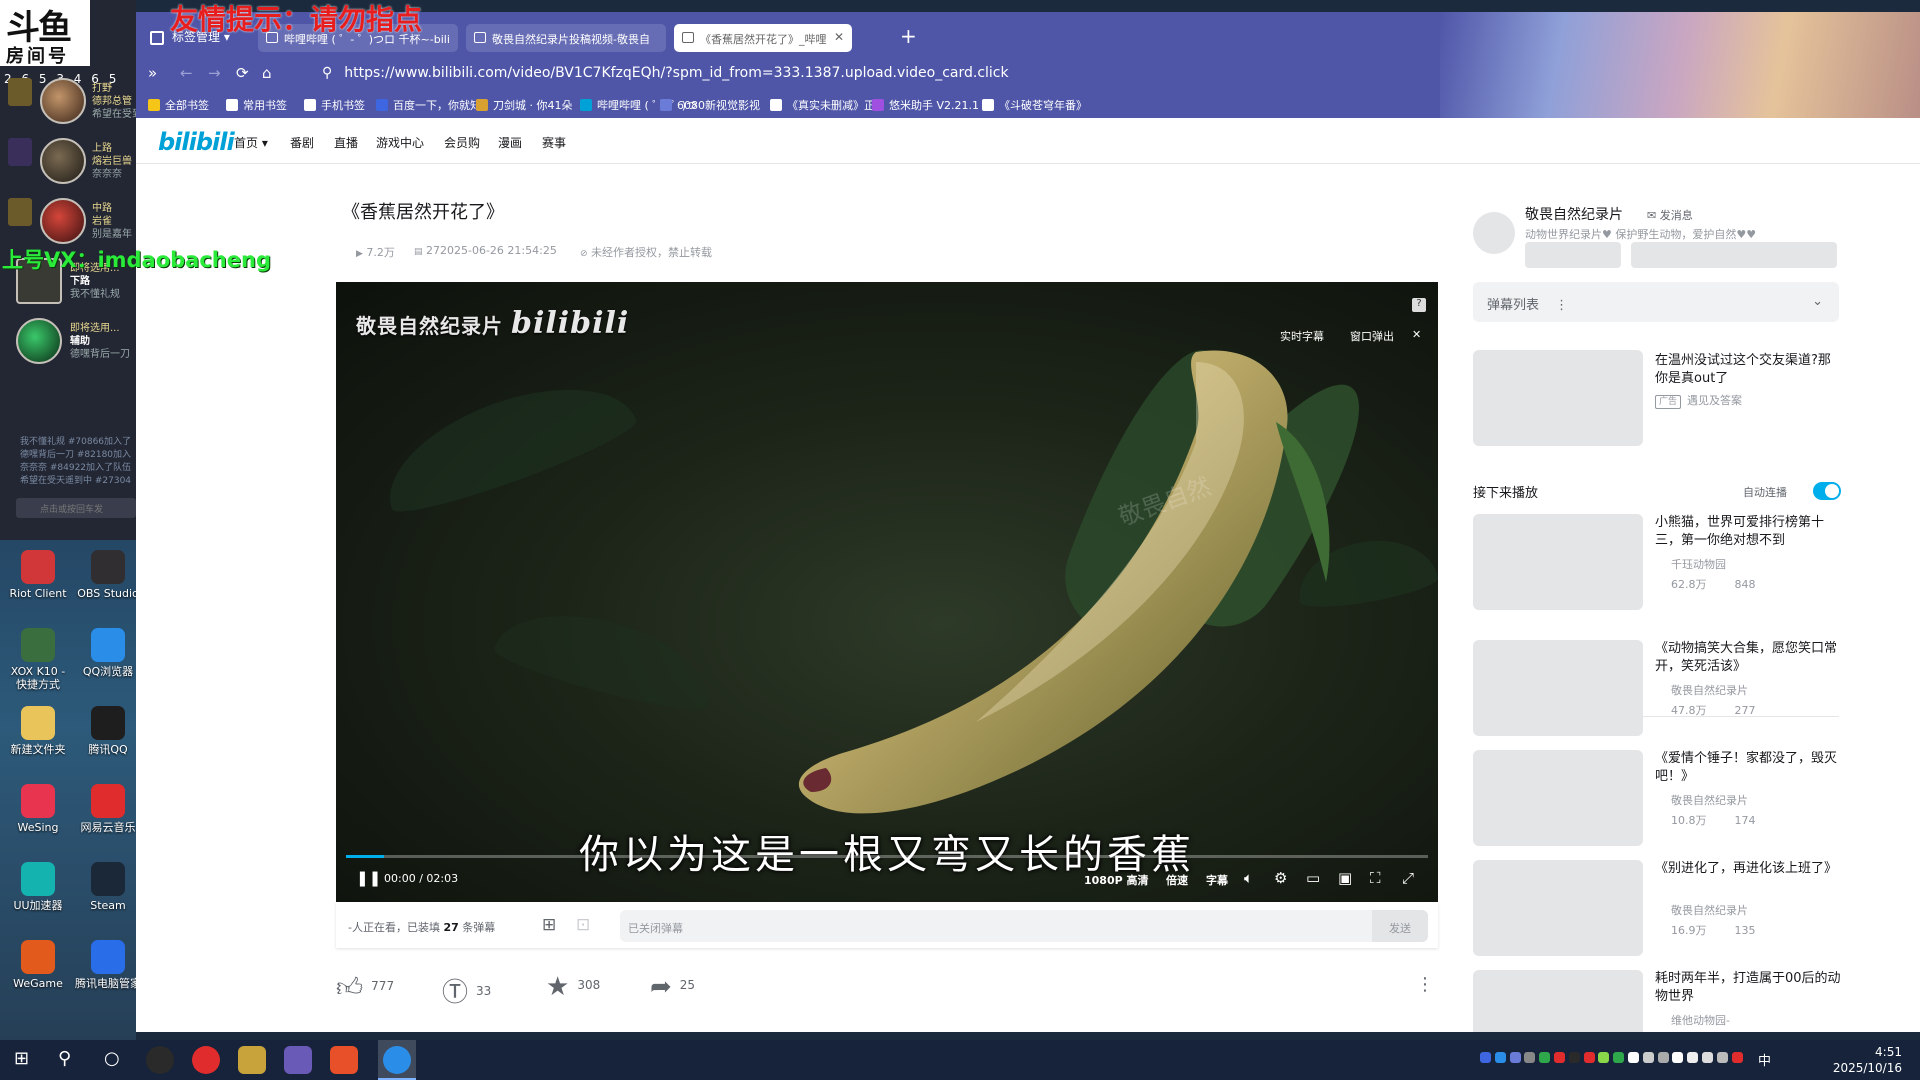 This screenshot has height=1080, width=1920. I want to click on ime-indicator: 中, so click(1764, 1059).